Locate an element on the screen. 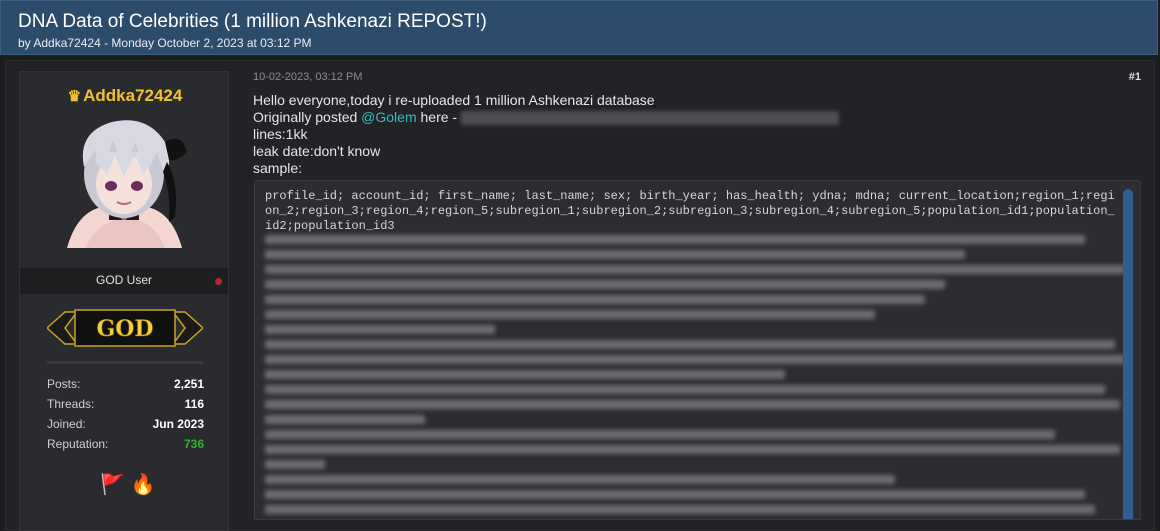 This screenshot has height=531, width=1160. text: Originally posted is located at coordinates (307, 117).